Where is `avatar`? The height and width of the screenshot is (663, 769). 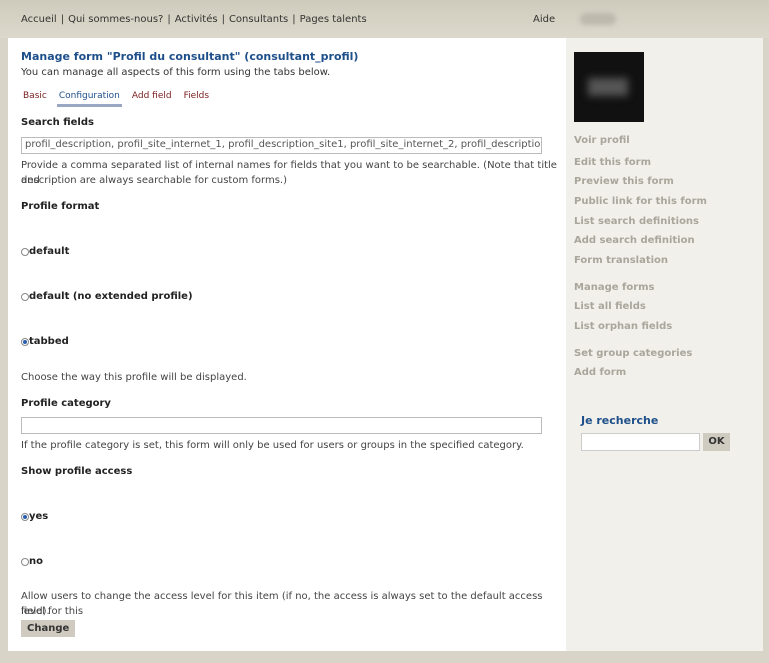 avatar is located at coordinates (609, 87).